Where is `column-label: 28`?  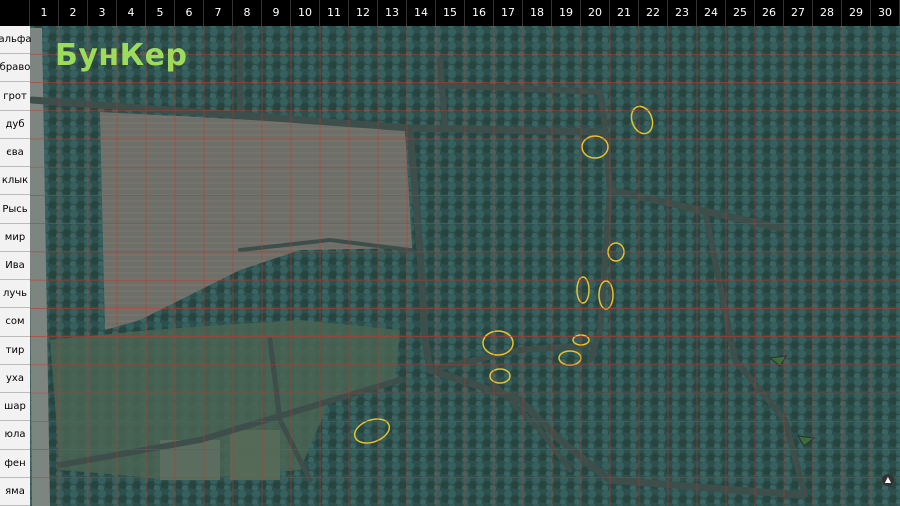
column-label: 28 is located at coordinates (827, 13).